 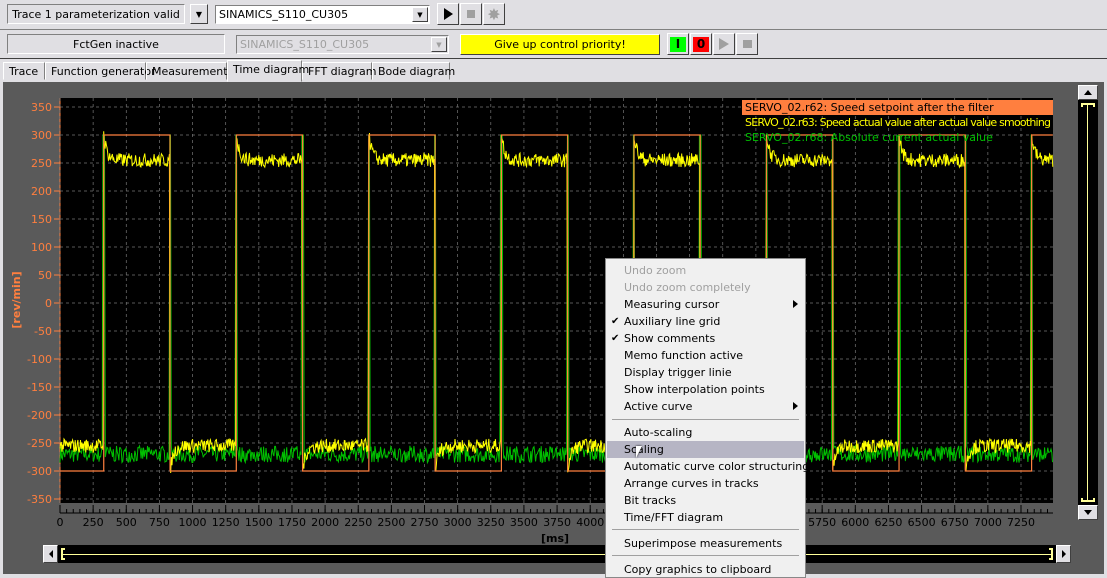 I want to click on x-tick-label: 1500, so click(x=259, y=522).